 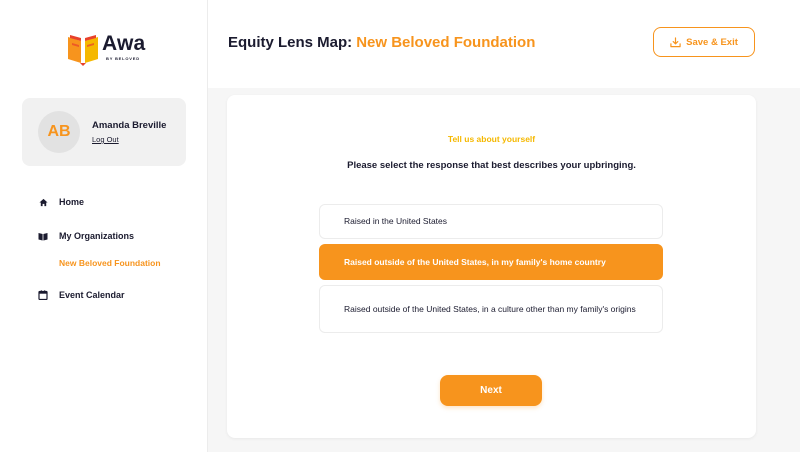 I want to click on nav-label-home: Home, so click(x=72, y=202).